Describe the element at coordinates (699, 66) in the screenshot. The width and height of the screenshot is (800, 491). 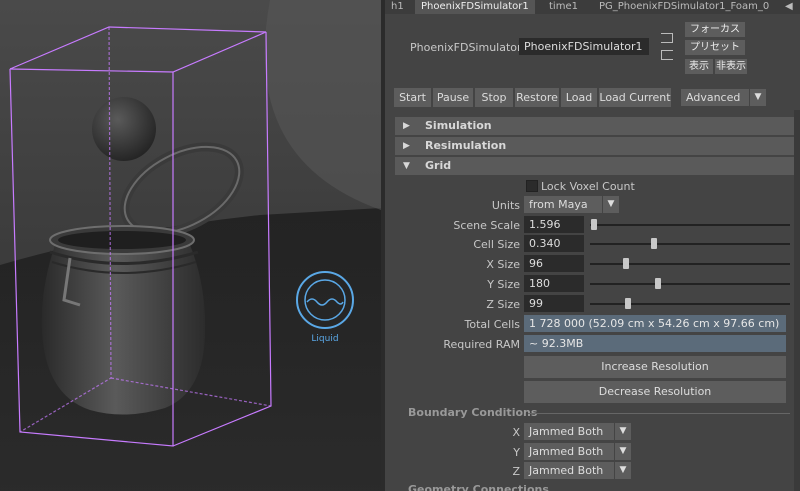
I see `show-button: 表示` at that location.